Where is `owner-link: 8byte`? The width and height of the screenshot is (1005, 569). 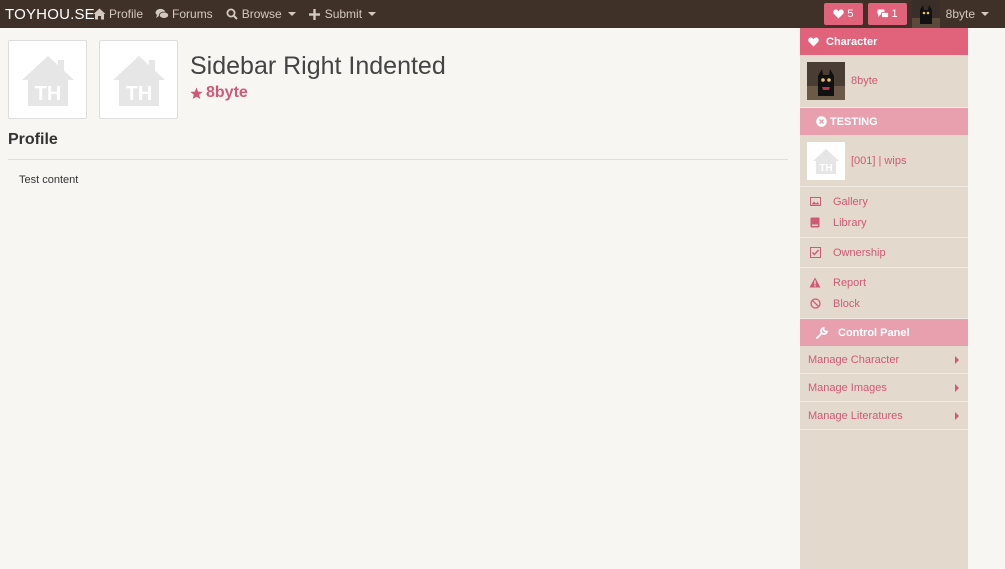
owner-link: 8byte is located at coordinates (219, 93).